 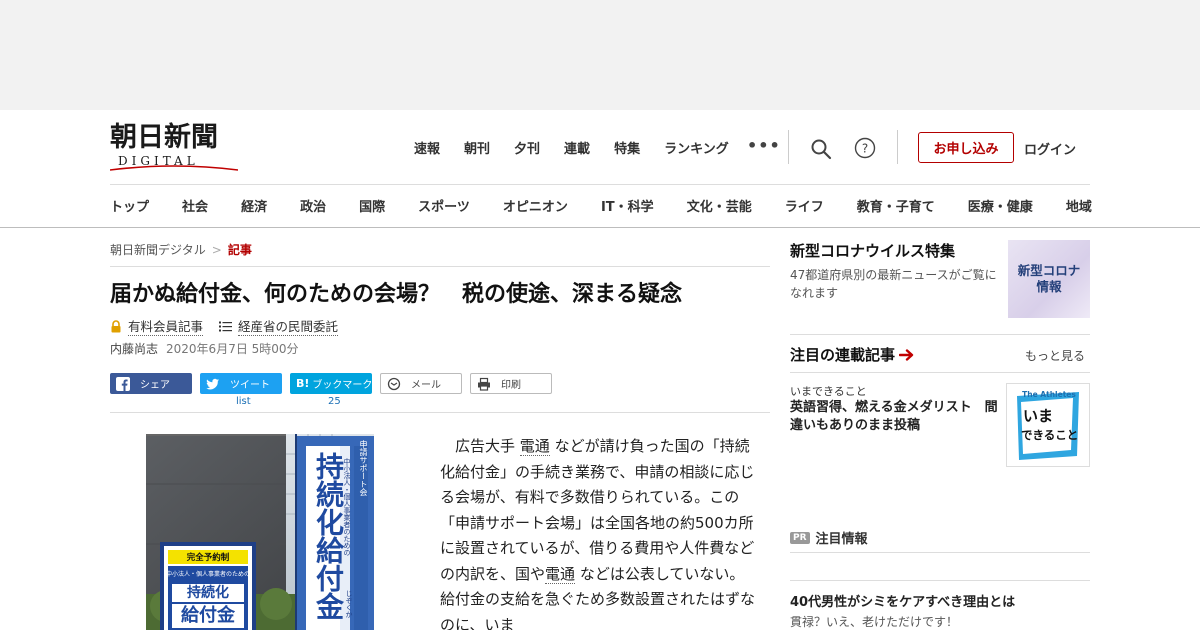 What do you see at coordinates (349, 604) in the screenshot?
I see `banner-lower-text: じぞくか` at bounding box center [349, 604].